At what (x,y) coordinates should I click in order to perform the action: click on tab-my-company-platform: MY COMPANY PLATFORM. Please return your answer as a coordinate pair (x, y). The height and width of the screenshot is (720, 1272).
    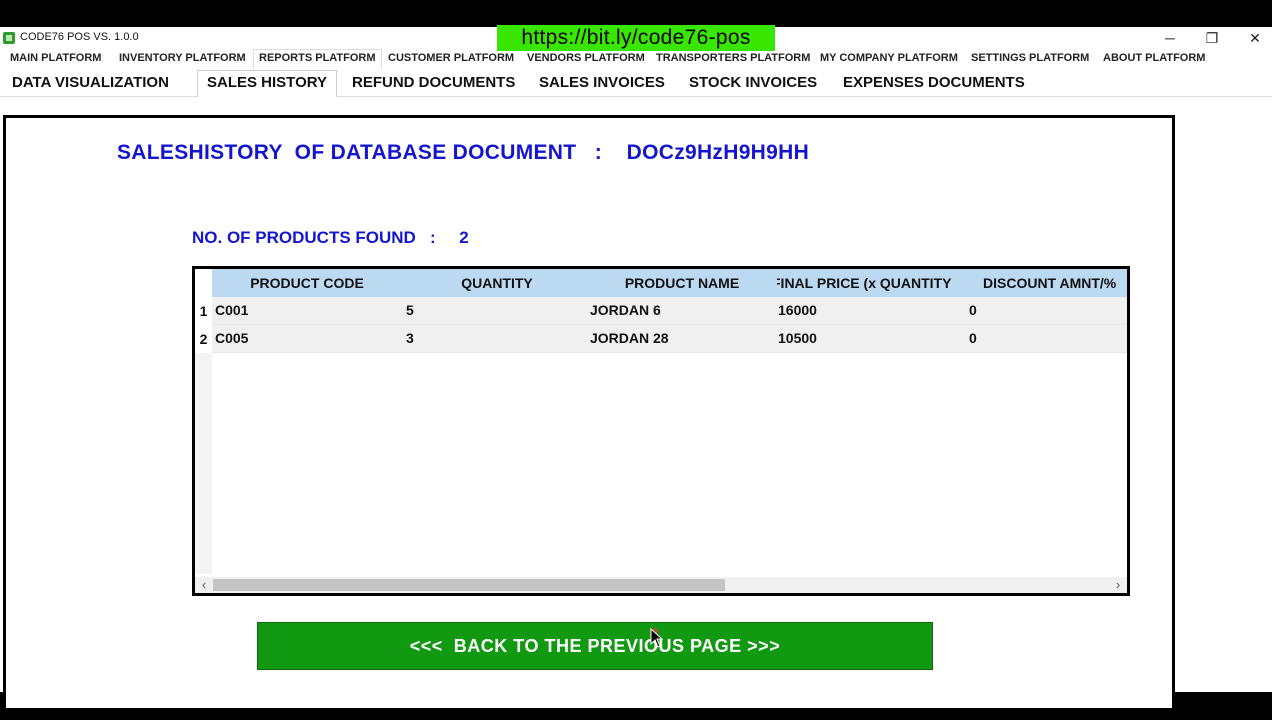
    Looking at the image, I should click on (889, 58).